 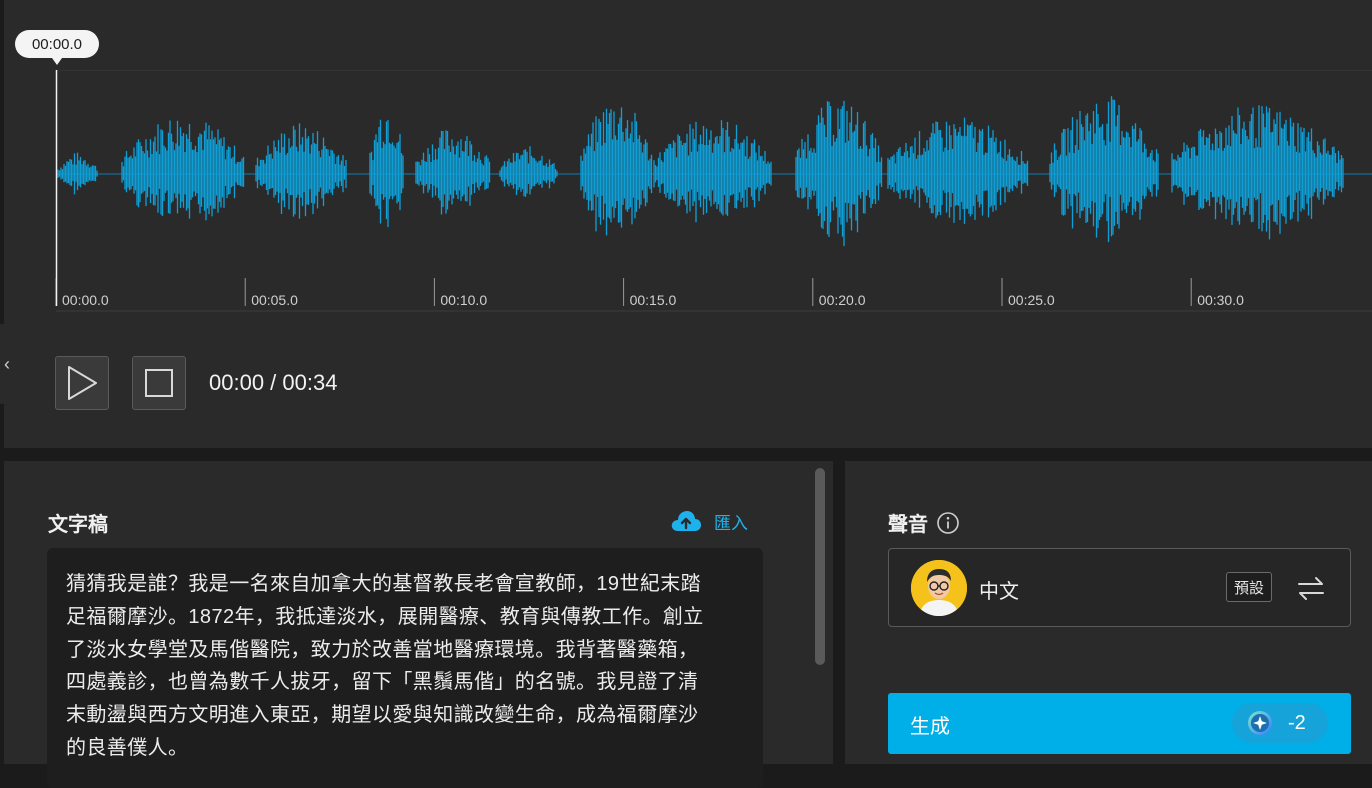 What do you see at coordinates (382, 715) in the screenshot?
I see `script-line: 末動盪與西方文明進入東亞，期望以愛與知識改變生命，成為福爾摩沙` at bounding box center [382, 715].